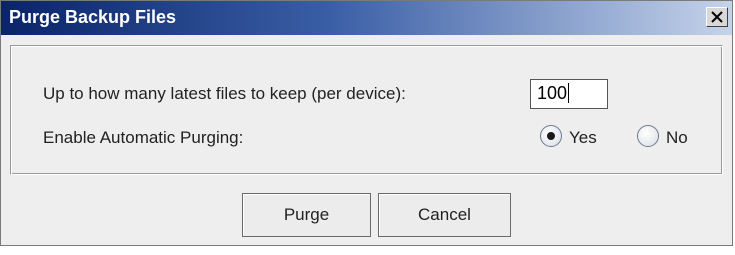  I want to click on title-bar: Purge Backup Files, so click(366, 18).